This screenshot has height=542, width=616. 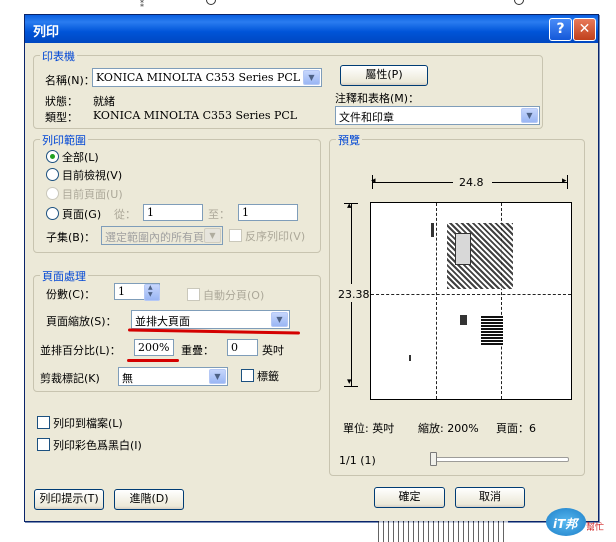 What do you see at coordinates (97, 445) in the screenshot?
I see `print-color-bw-label: 列印彩色爲黑白(I)` at bounding box center [97, 445].